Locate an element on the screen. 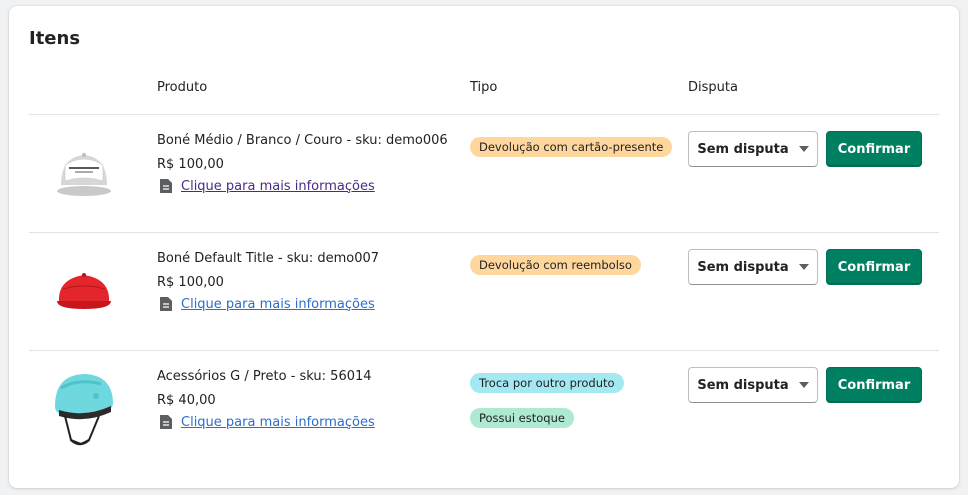 This screenshot has width=968, height=495. teal-helmet-image is located at coordinates (84, 410).